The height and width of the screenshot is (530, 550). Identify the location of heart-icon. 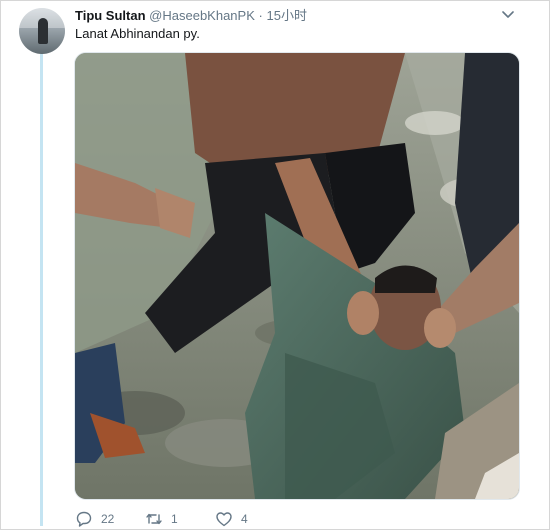
(224, 519).